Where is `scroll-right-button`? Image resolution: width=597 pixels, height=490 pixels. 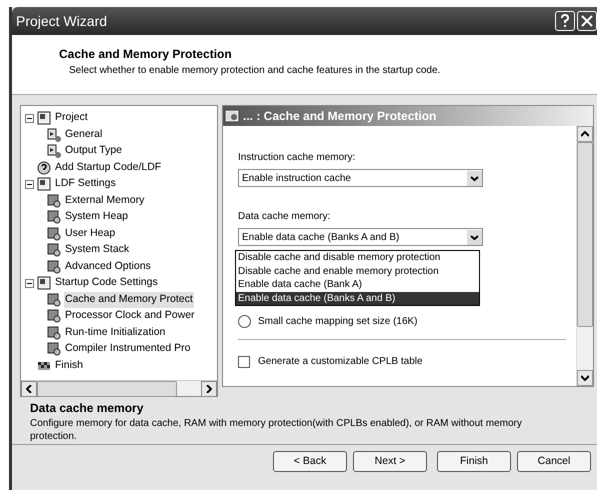 scroll-right-button is located at coordinates (209, 389).